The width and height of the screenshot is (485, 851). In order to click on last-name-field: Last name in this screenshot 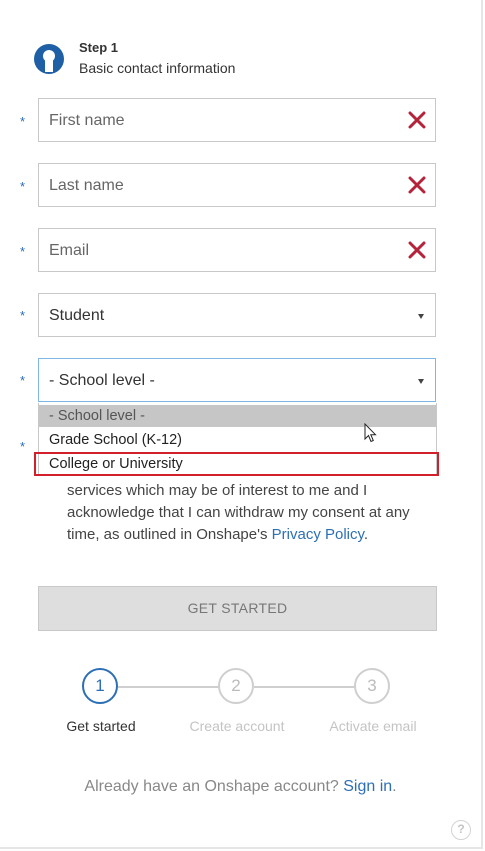, I will do `click(237, 185)`.